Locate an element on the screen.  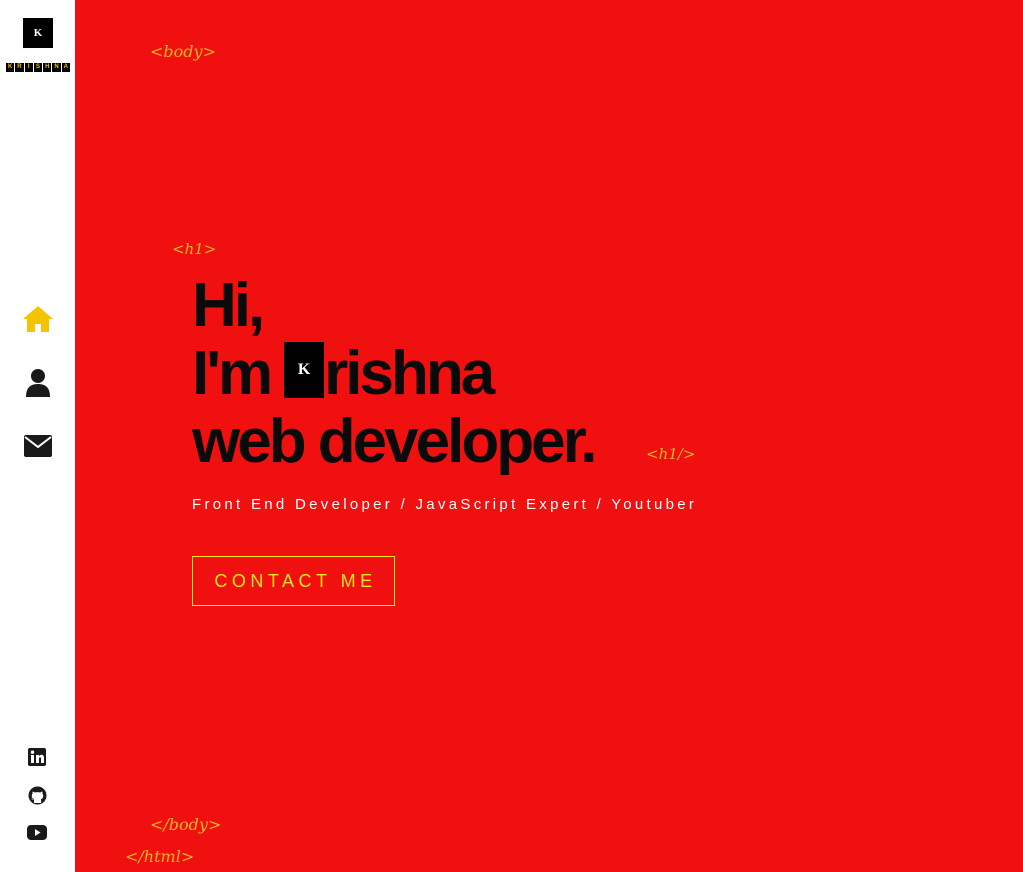
nav-about is located at coordinates (38, 383).